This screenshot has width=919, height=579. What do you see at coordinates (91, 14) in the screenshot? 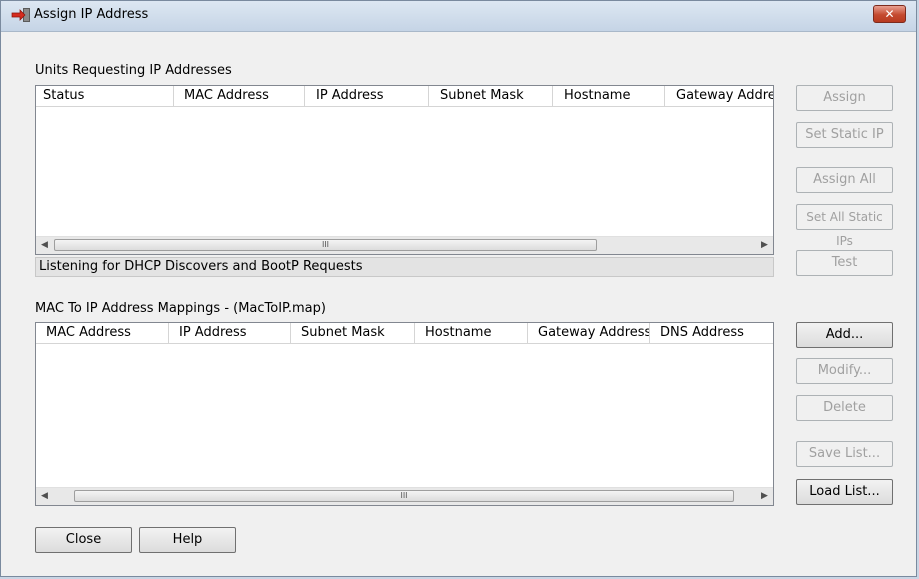
I see `window-title: Assign IP Address` at bounding box center [91, 14].